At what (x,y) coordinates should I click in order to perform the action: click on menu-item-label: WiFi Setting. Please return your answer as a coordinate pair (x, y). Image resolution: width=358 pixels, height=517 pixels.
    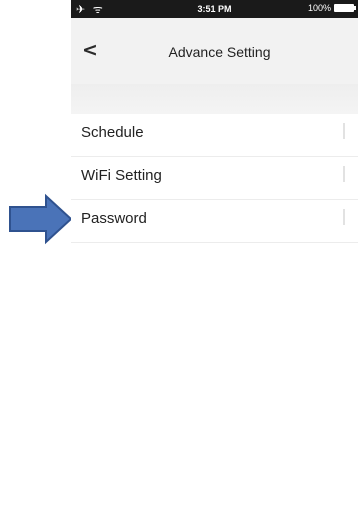
    Looking at the image, I should click on (121, 175).